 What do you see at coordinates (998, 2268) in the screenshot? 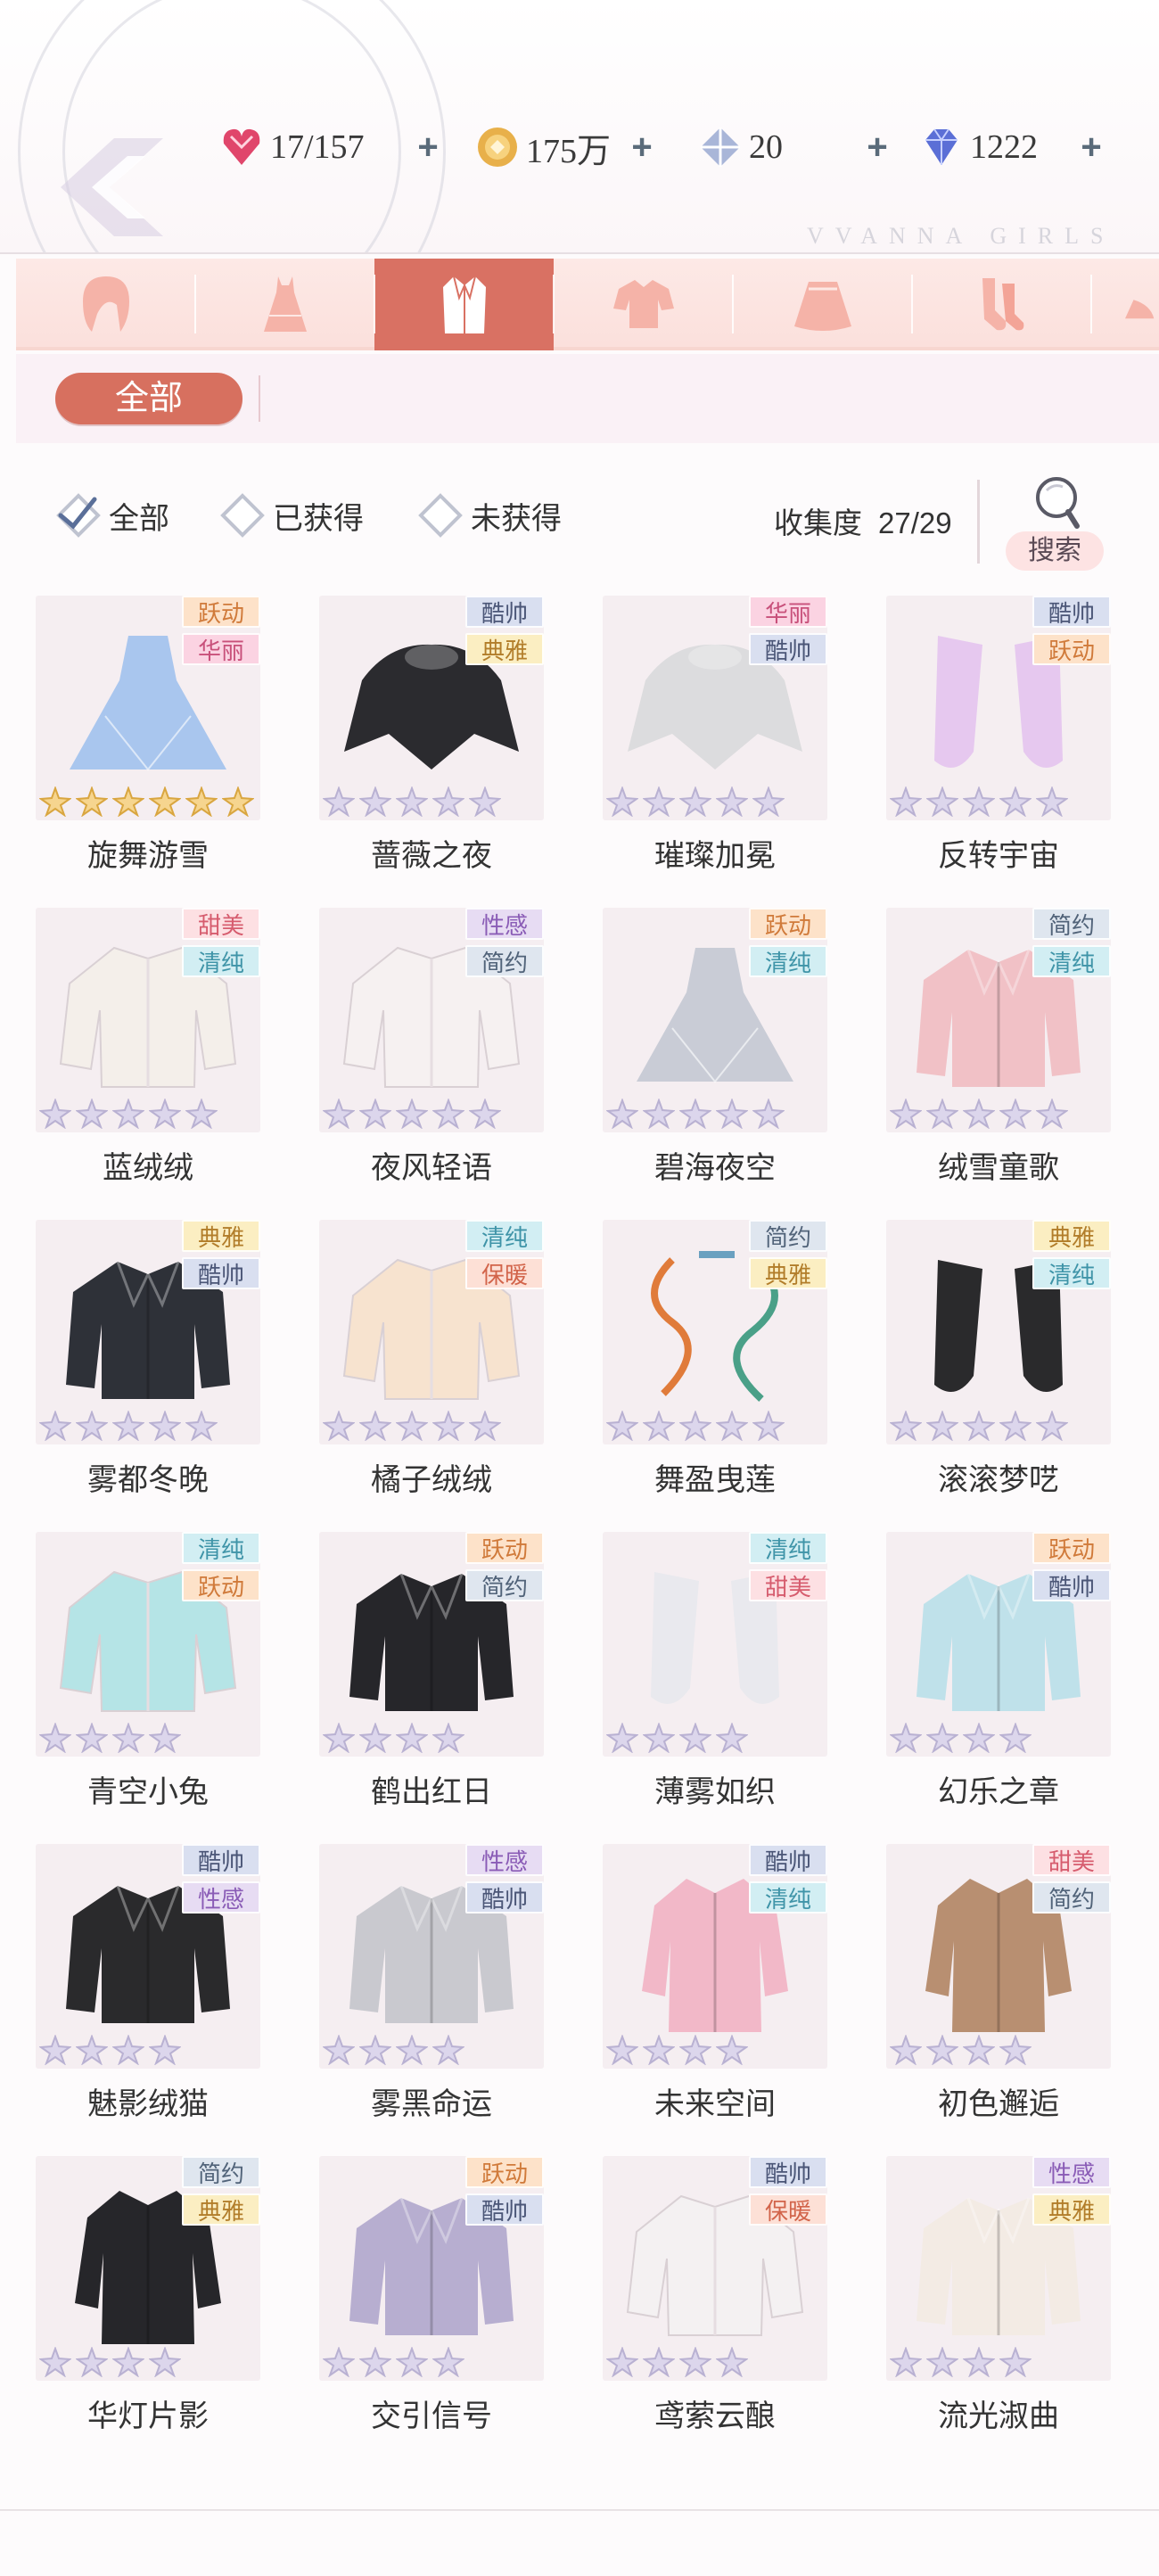
I see `item-card: 性感 典雅` at bounding box center [998, 2268].